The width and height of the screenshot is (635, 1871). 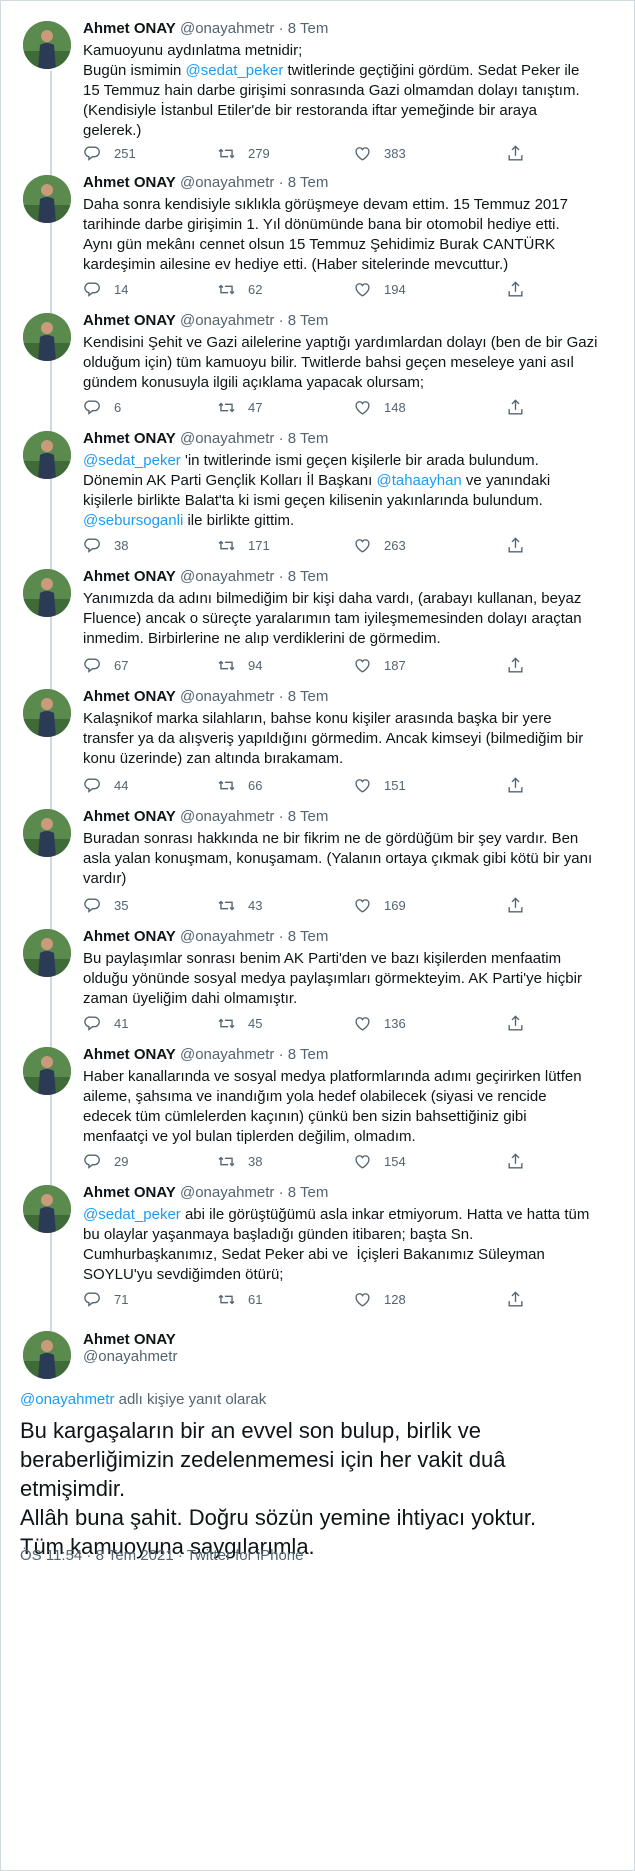 I want to click on author-handle: @onayahmetr, so click(x=130, y=1356).